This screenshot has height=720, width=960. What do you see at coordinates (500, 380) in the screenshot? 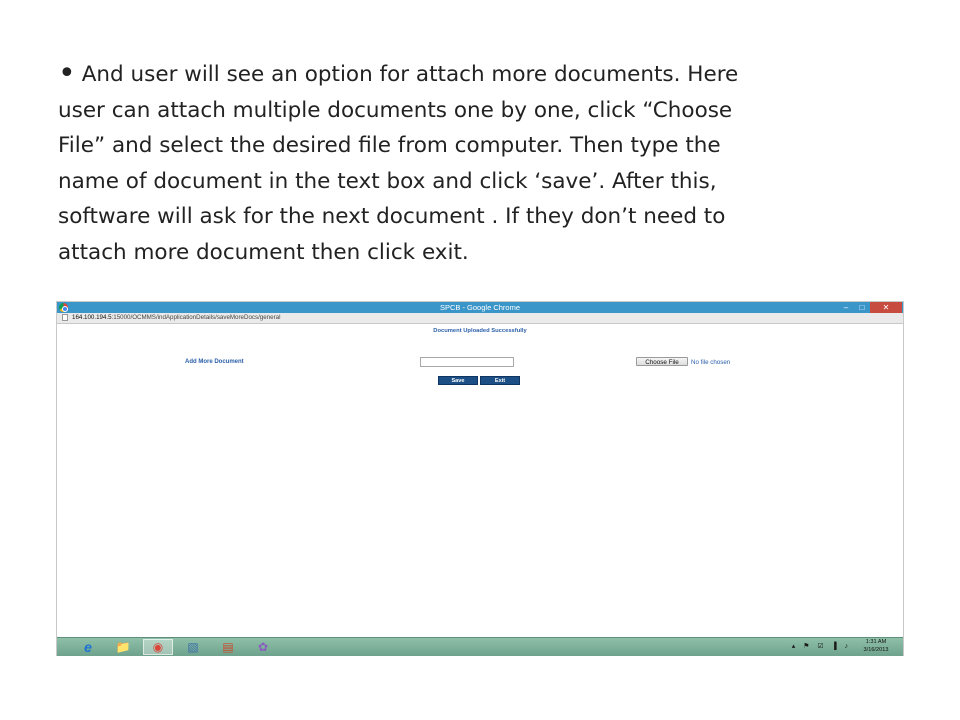
I see `exit-button: Exit` at bounding box center [500, 380].